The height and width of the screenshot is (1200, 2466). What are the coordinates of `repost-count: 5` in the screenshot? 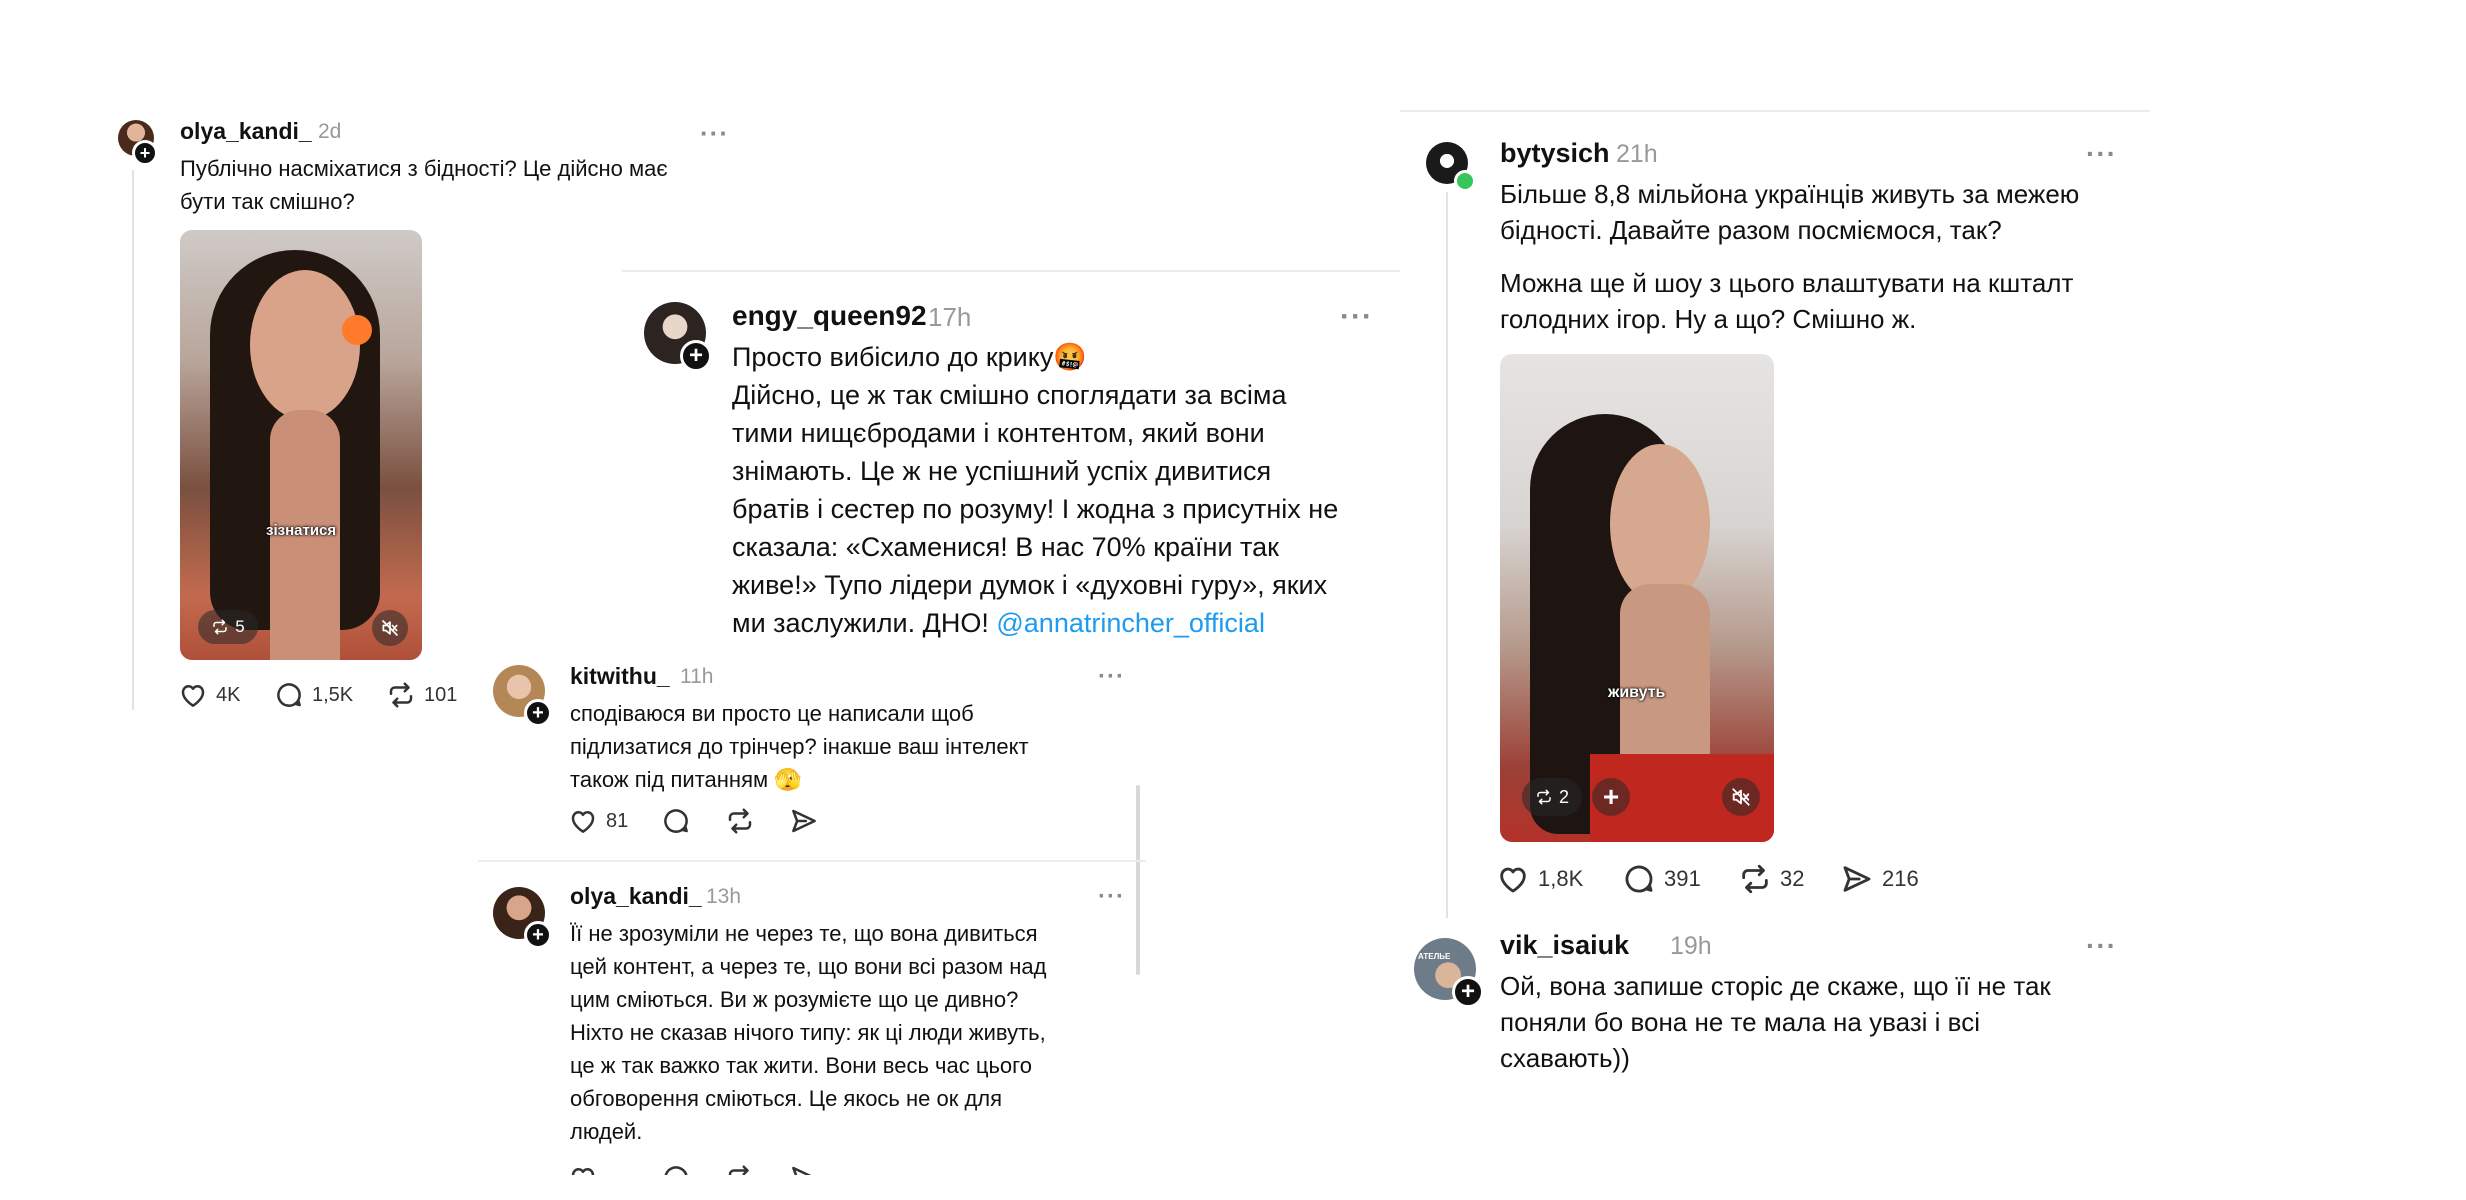 It's located at (240, 626).